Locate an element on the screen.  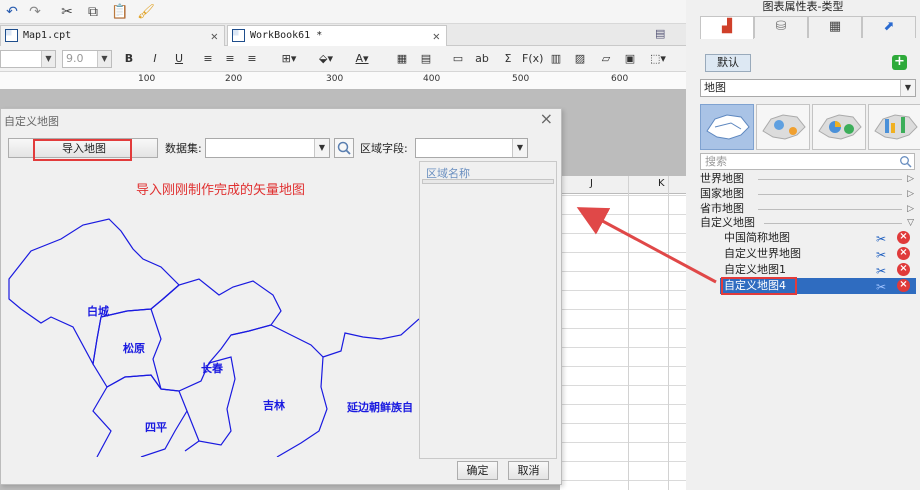
insert-image-icon: ▨ is located at coordinates (580, 59).